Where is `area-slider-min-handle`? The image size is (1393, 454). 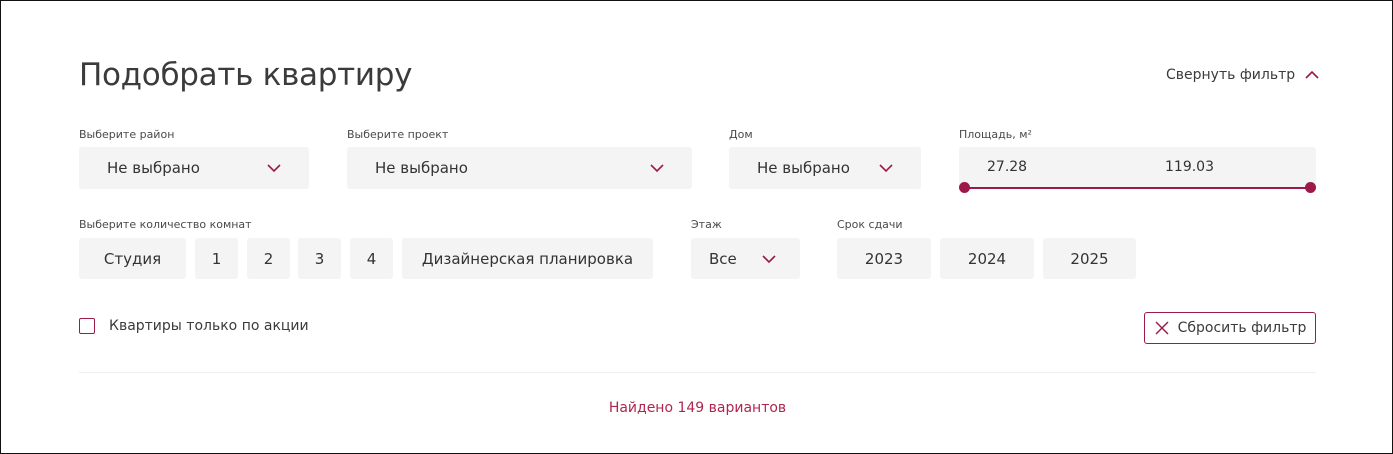
area-slider-min-handle is located at coordinates (964, 187).